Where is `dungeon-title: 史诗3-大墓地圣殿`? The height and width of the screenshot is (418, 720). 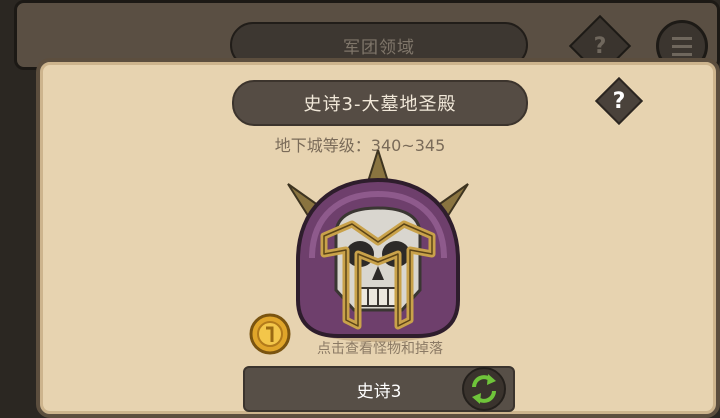
dungeon-title: 史诗3-大墓地圣殿 is located at coordinates (380, 104).